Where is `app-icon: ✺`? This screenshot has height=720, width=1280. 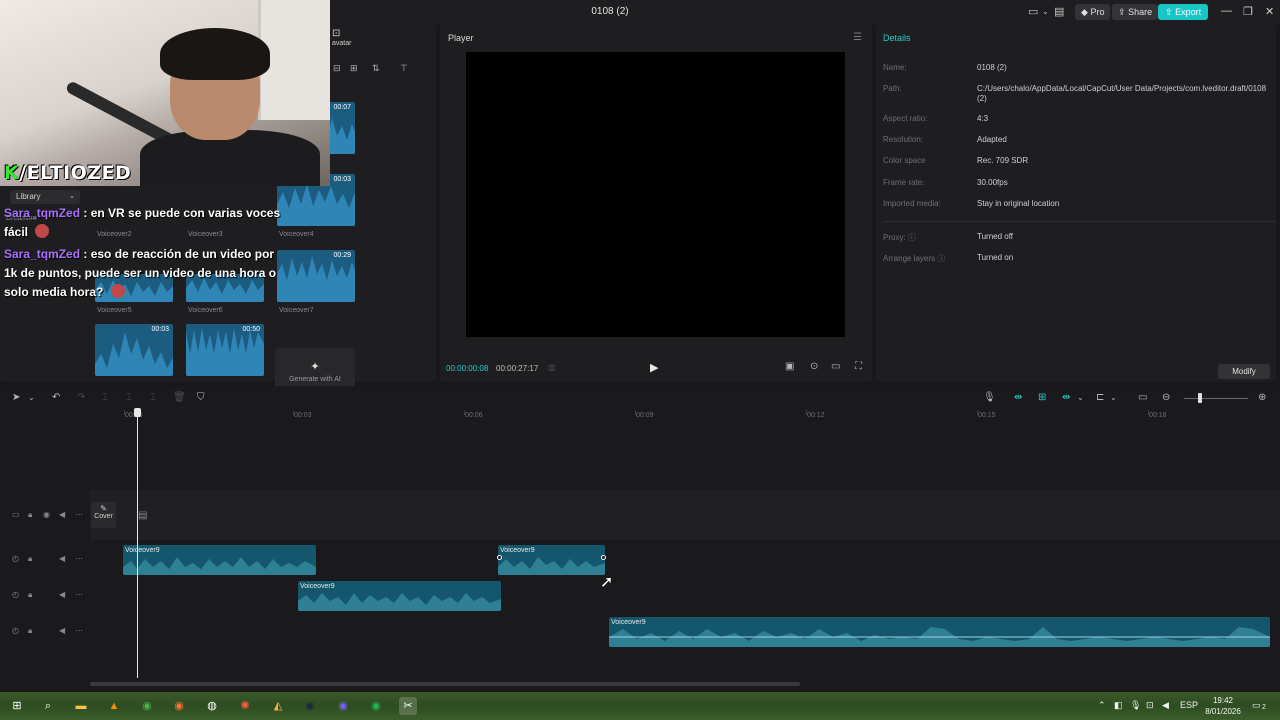
app-icon: ✺ is located at coordinates (245, 706).